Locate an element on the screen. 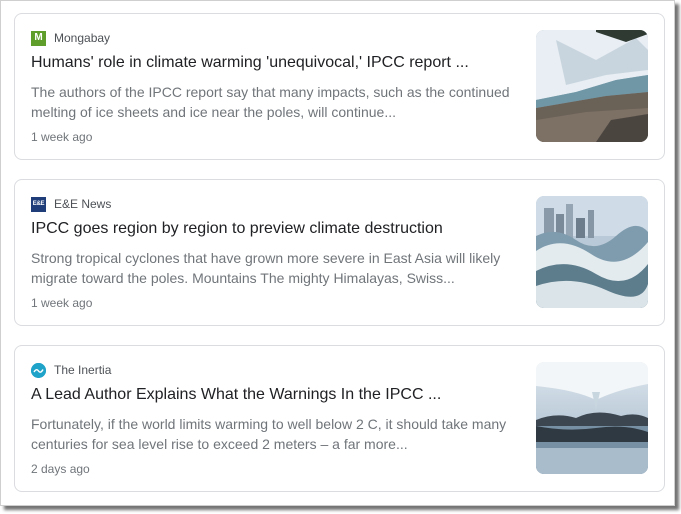 This screenshot has width=681, height=514. source-name: Mongabay is located at coordinates (82, 38).